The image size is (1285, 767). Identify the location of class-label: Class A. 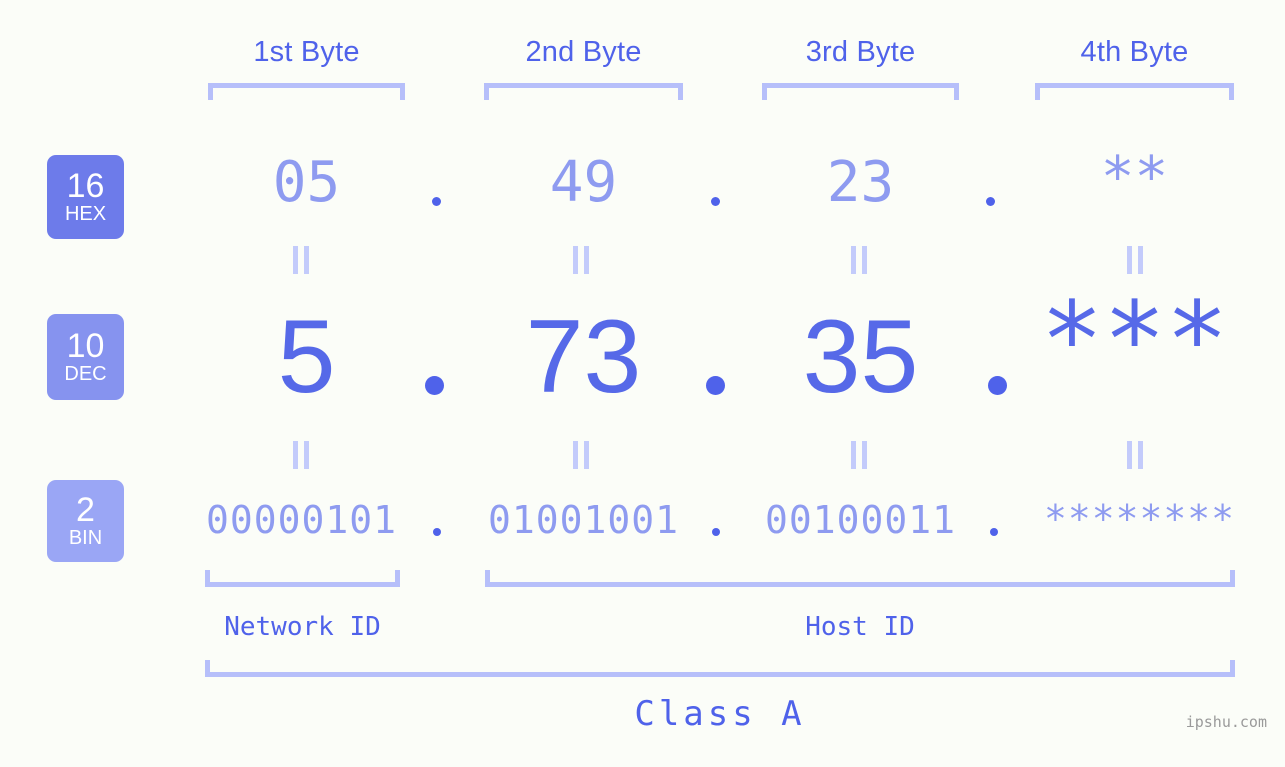
(720, 714).